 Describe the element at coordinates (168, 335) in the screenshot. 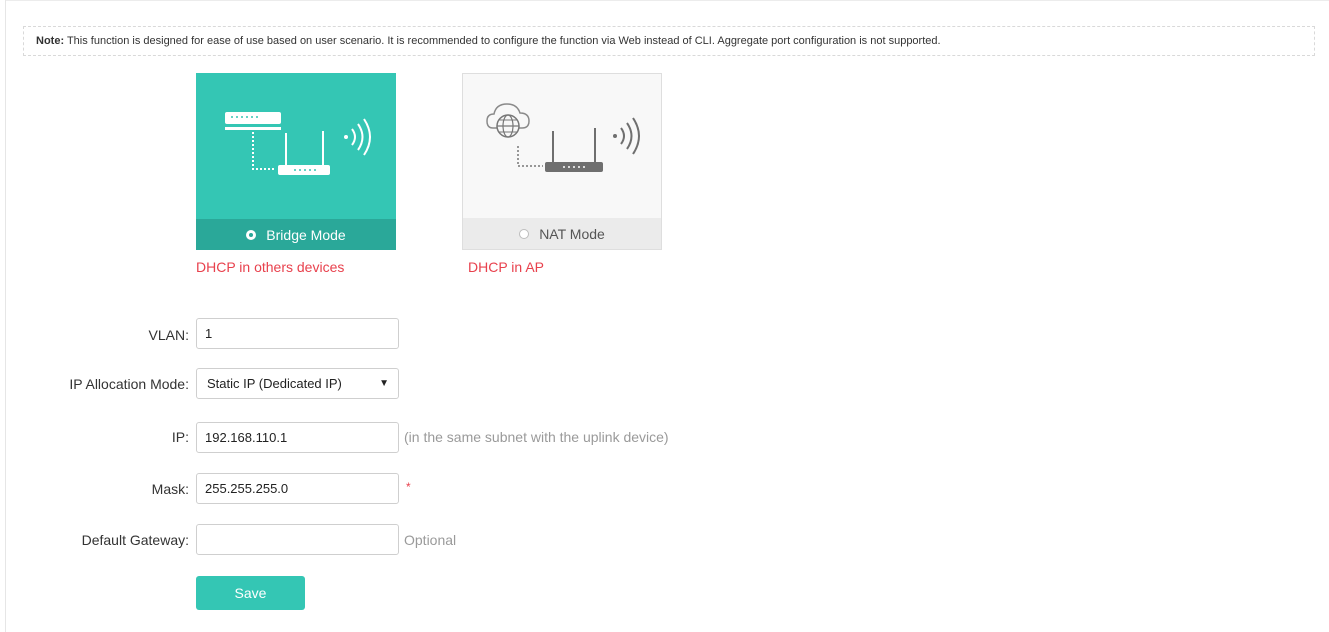

I see `vlan-label: VLAN:` at that location.